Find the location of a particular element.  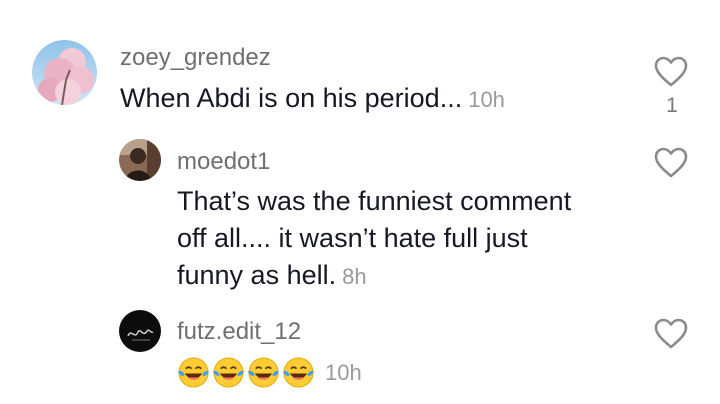

comment-text-line: That’s was the funniest comment is located at coordinates (374, 201).